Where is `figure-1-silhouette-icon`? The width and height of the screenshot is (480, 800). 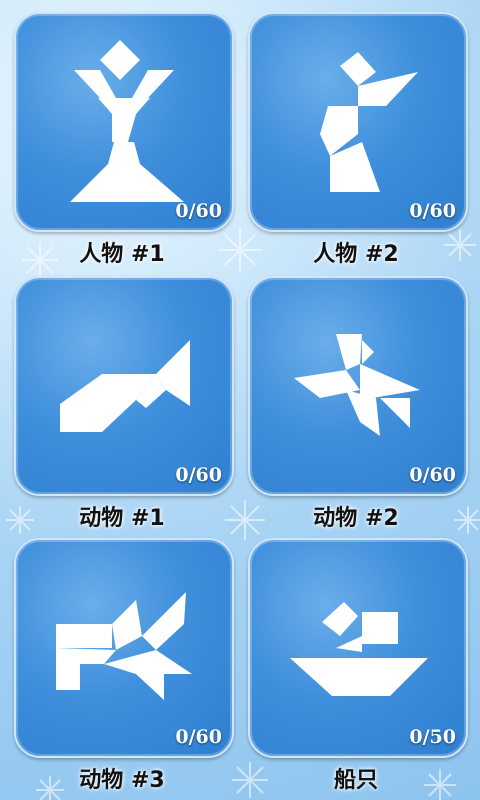
figure-1-silhouette-icon is located at coordinates (127, 121).